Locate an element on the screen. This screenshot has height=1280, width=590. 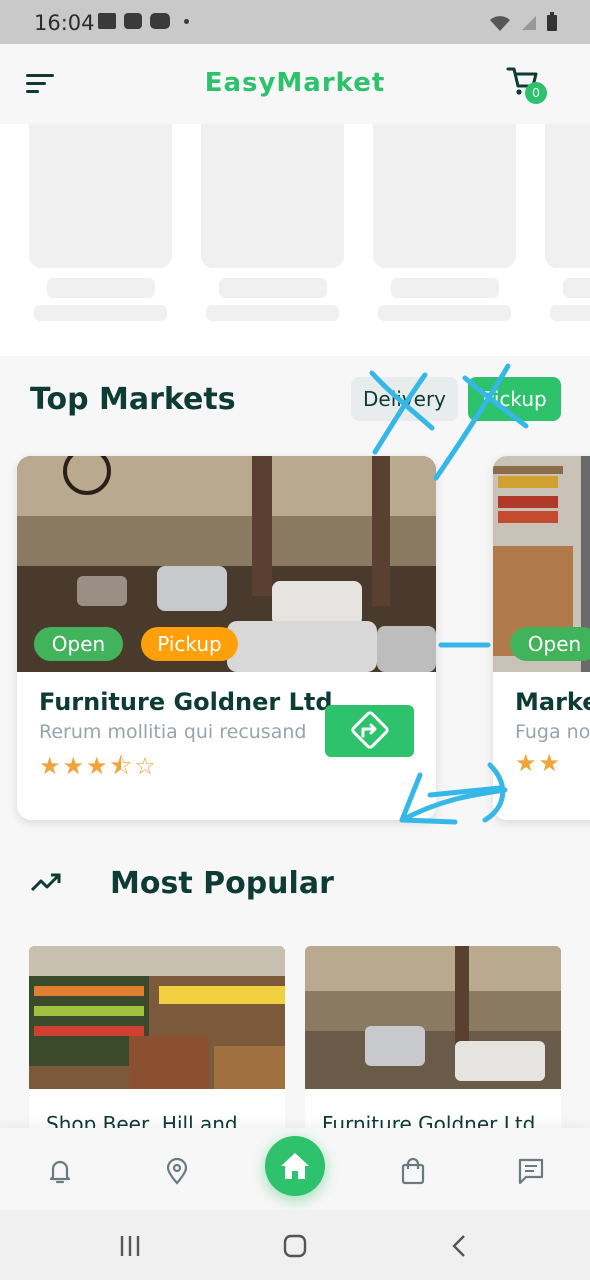
bell-icon is located at coordinates (60, 1171).